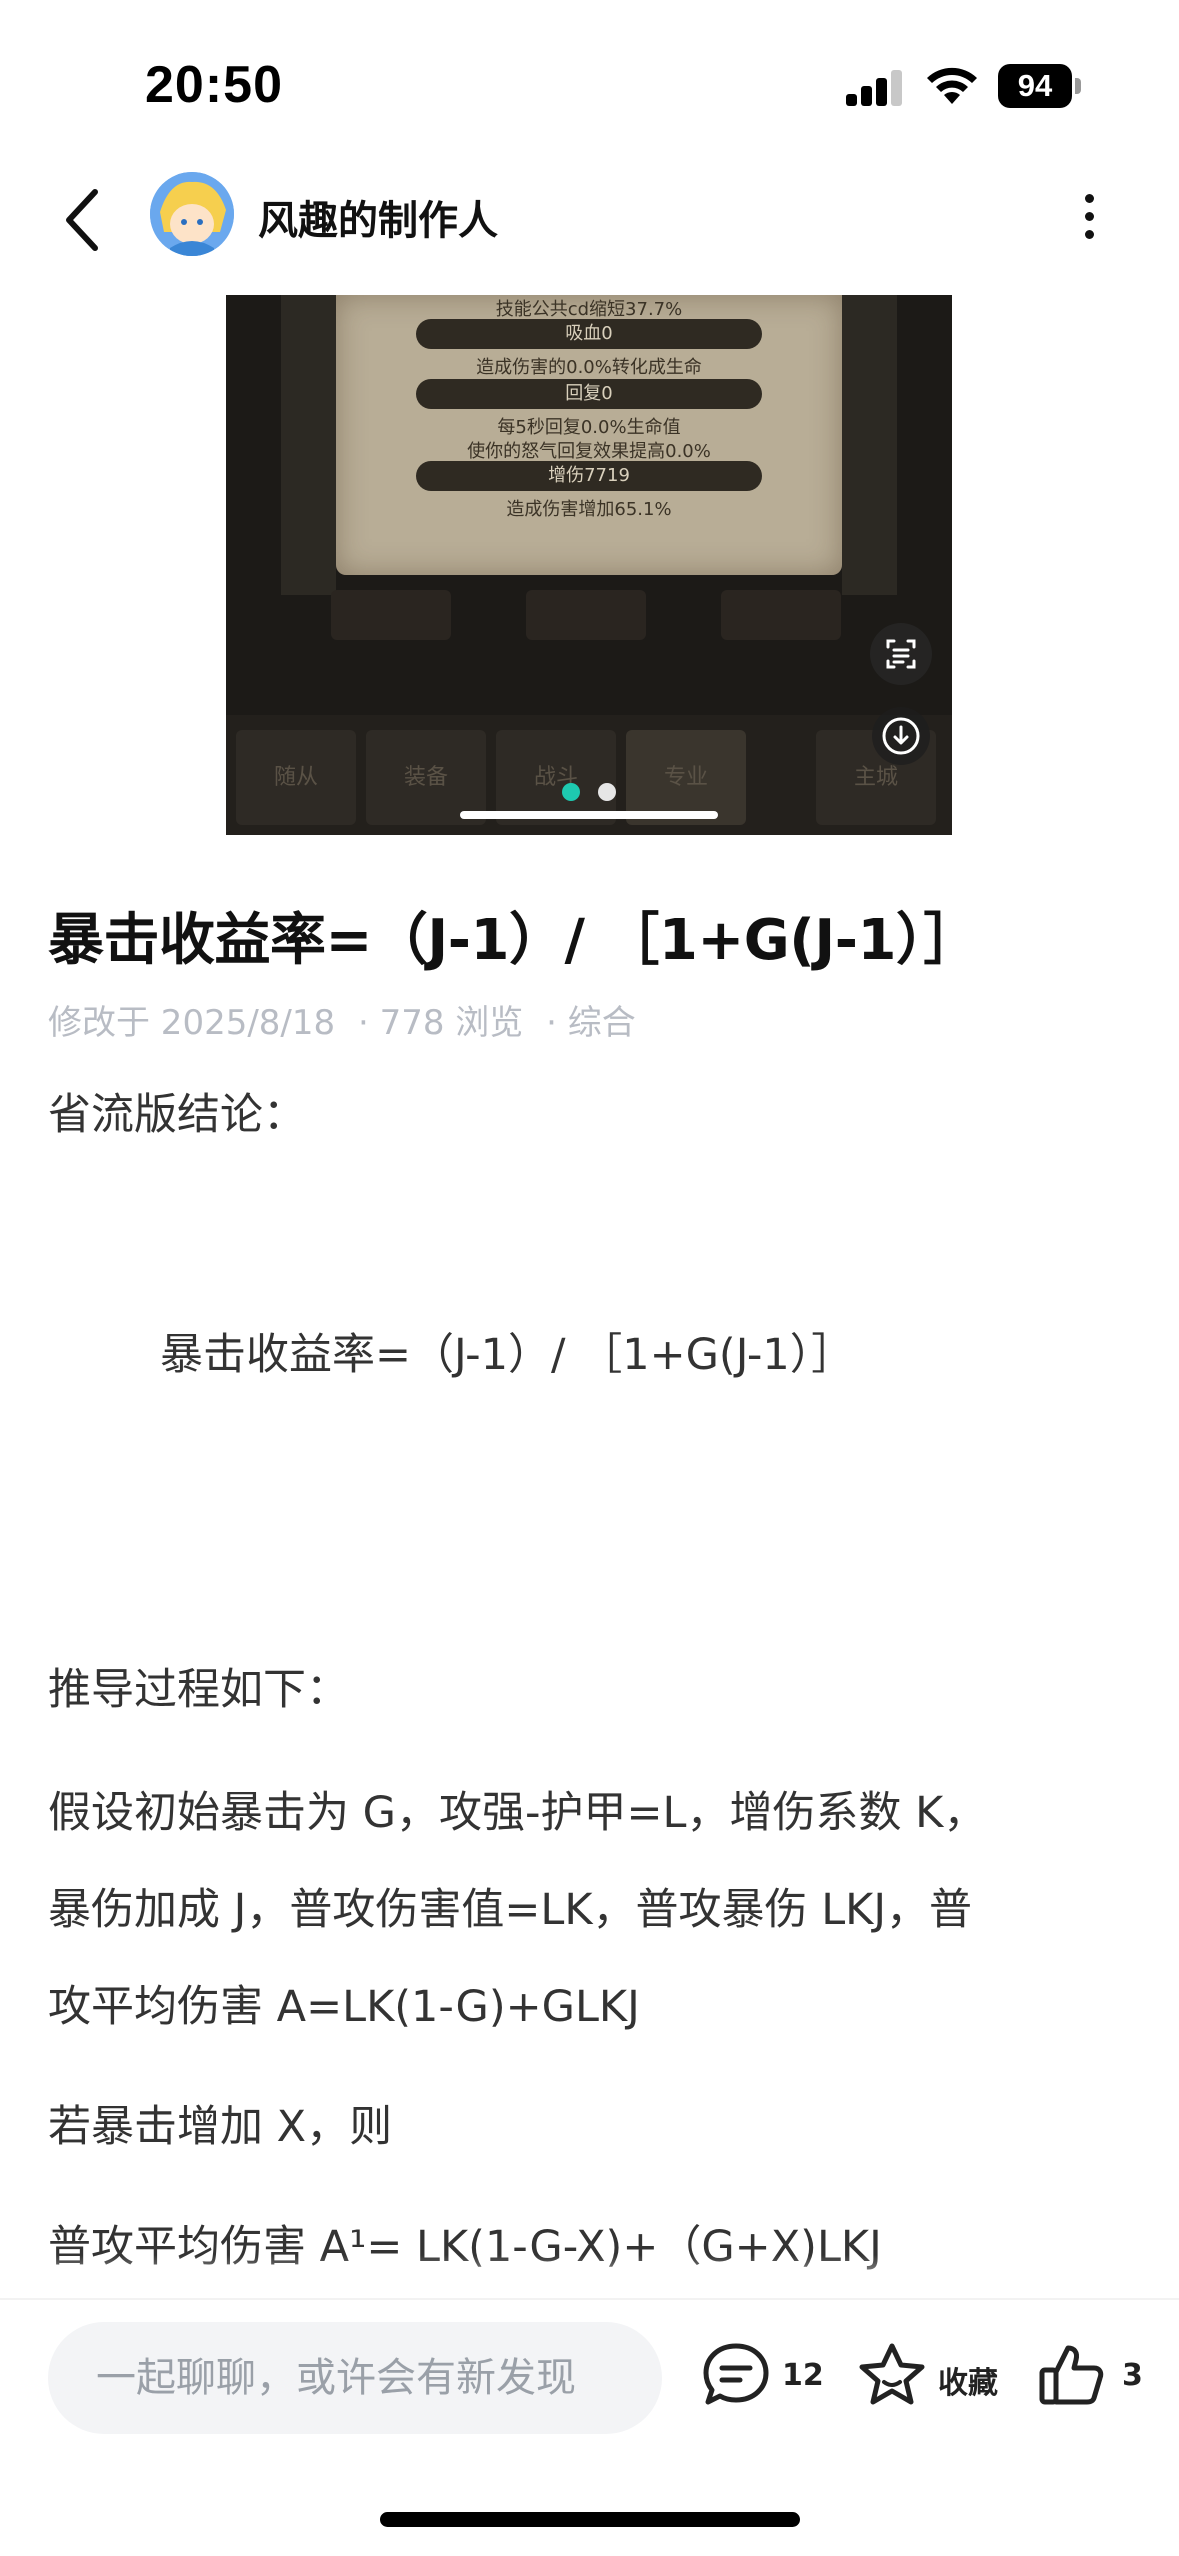  What do you see at coordinates (296, 777) in the screenshot?
I see `game-tab: 随从` at bounding box center [296, 777].